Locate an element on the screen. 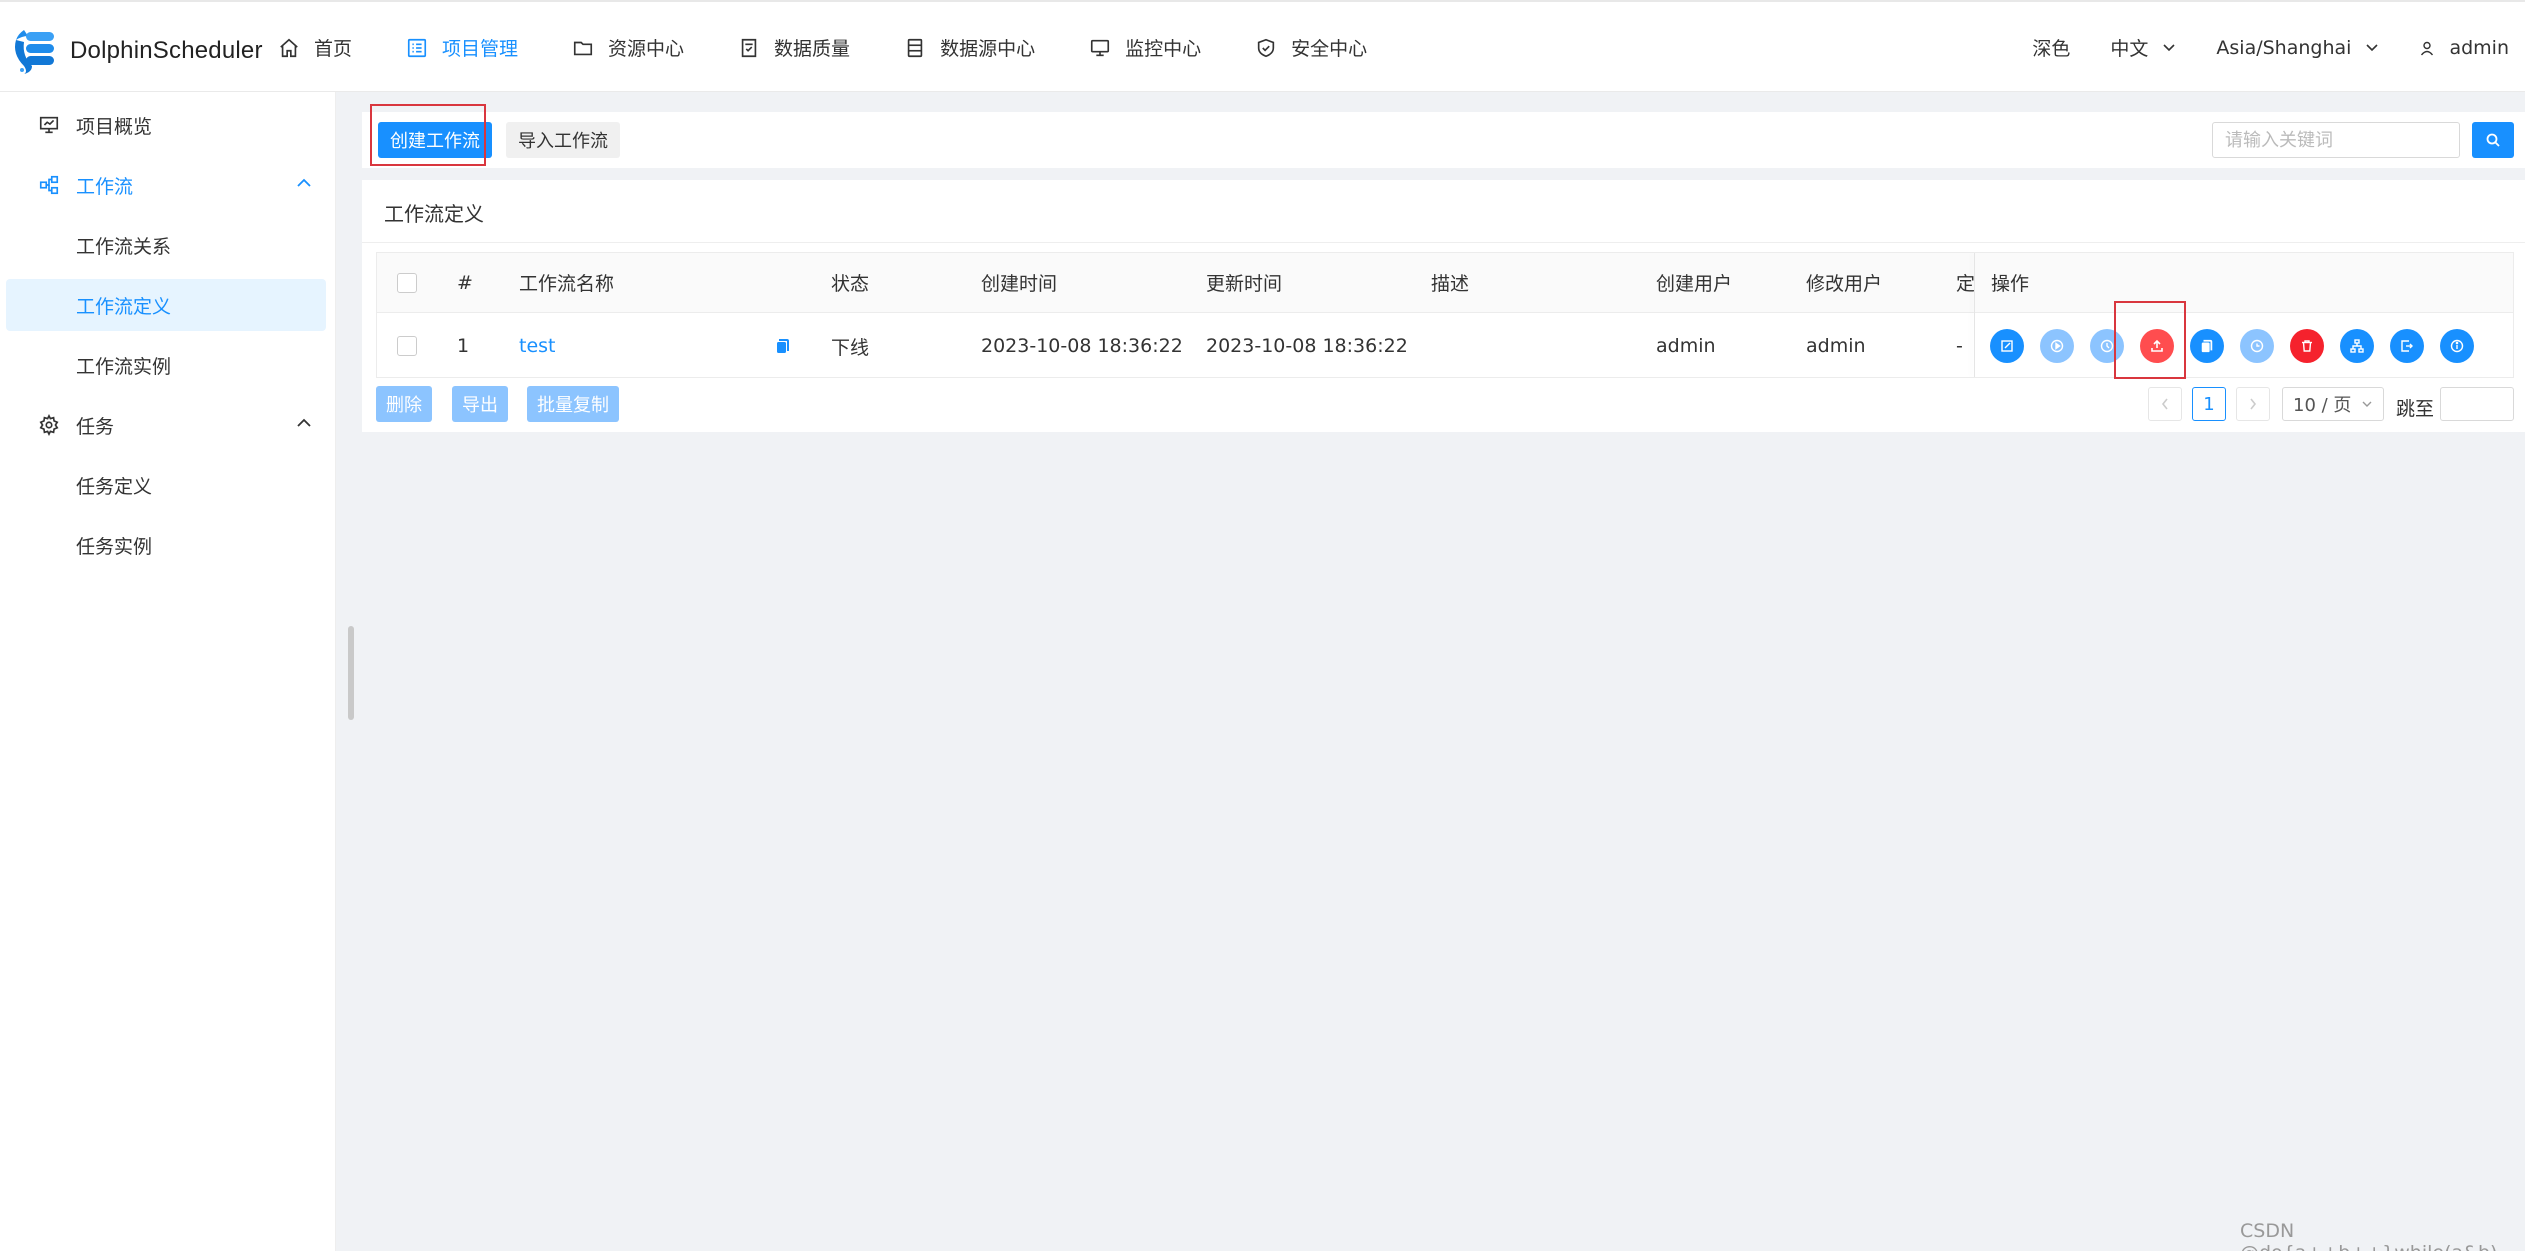  row-updated-time: 2023-10-08 18:36:22 is located at coordinates (1307, 346).